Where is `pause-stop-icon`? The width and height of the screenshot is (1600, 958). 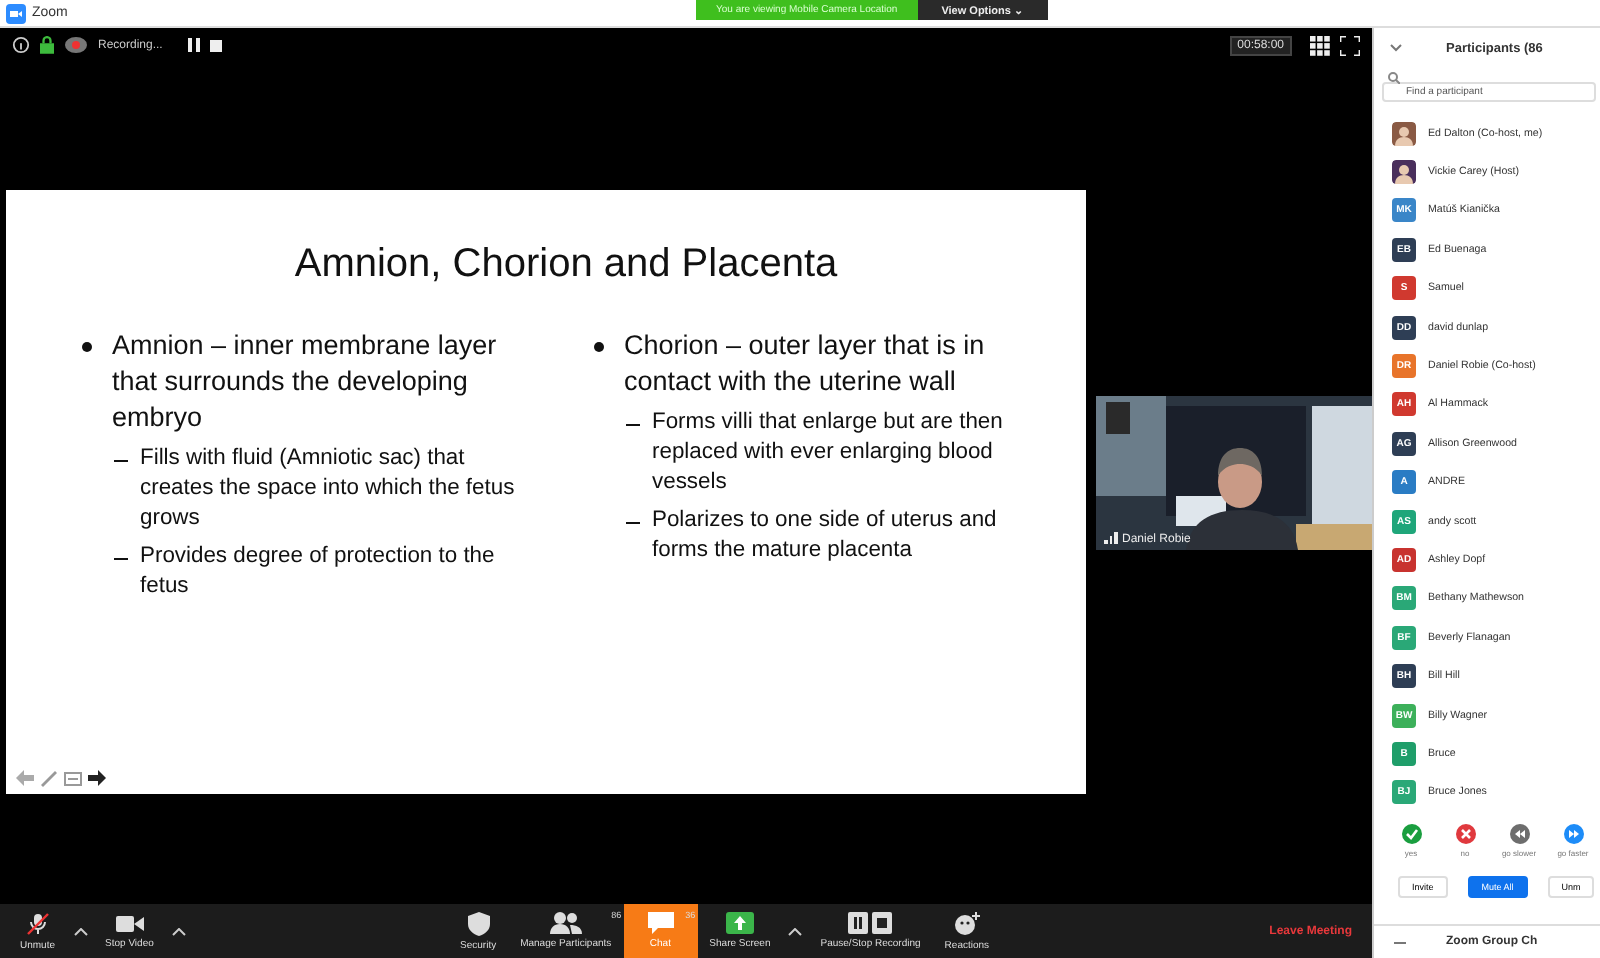 pause-stop-icon is located at coordinates (870, 923).